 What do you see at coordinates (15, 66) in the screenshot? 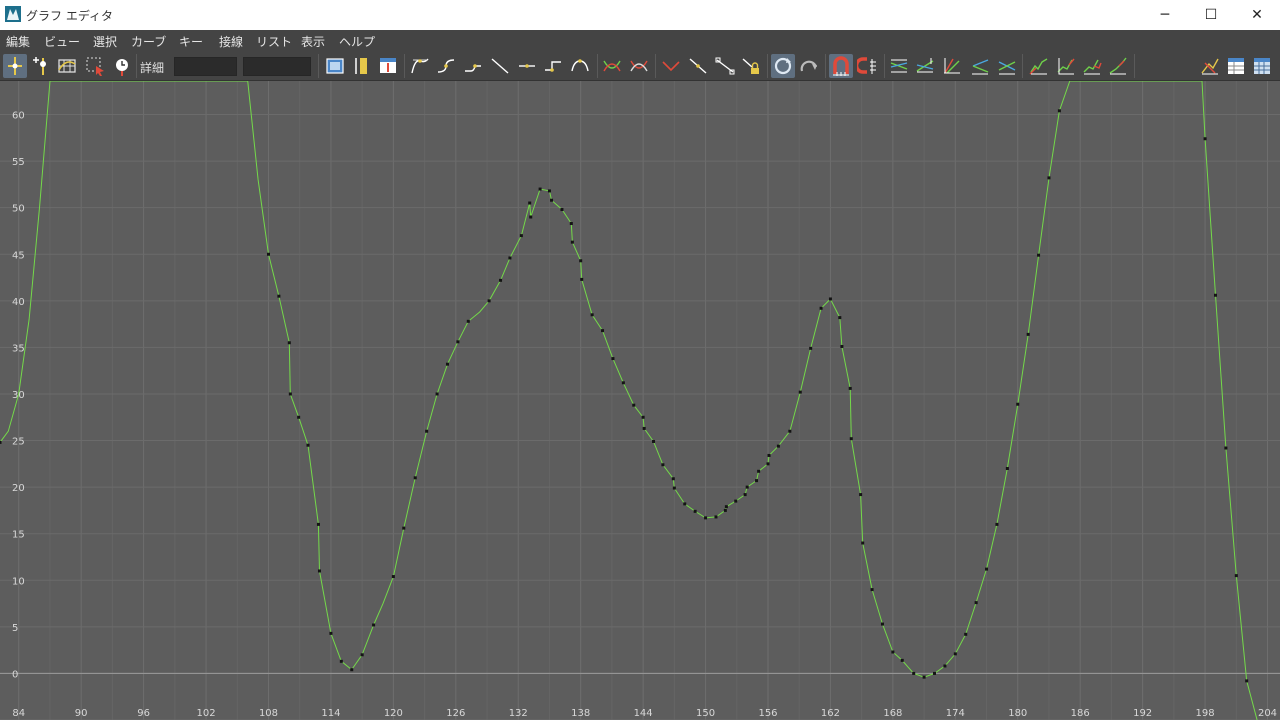
I see `move-key-tool-button` at bounding box center [15, 66].